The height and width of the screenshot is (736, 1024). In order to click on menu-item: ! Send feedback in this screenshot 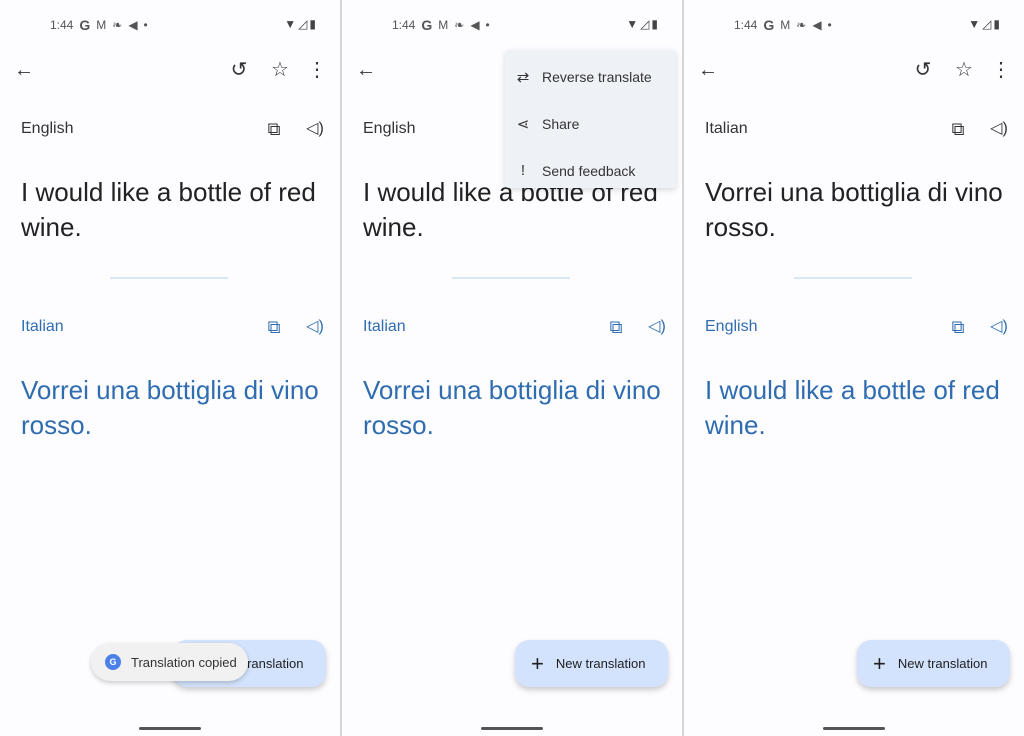, I will do `click(590, 170)`.